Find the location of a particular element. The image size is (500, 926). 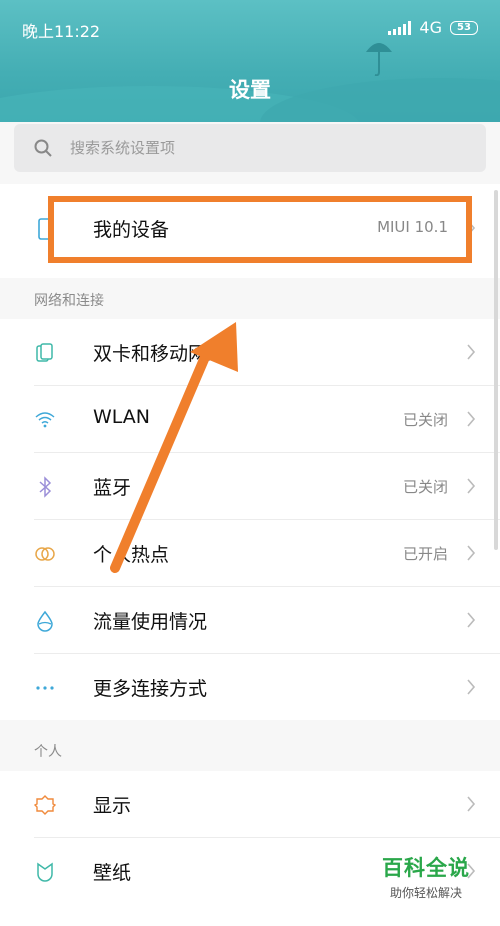

watermark-title: 百科全说 is located at coordinates (426, 868).